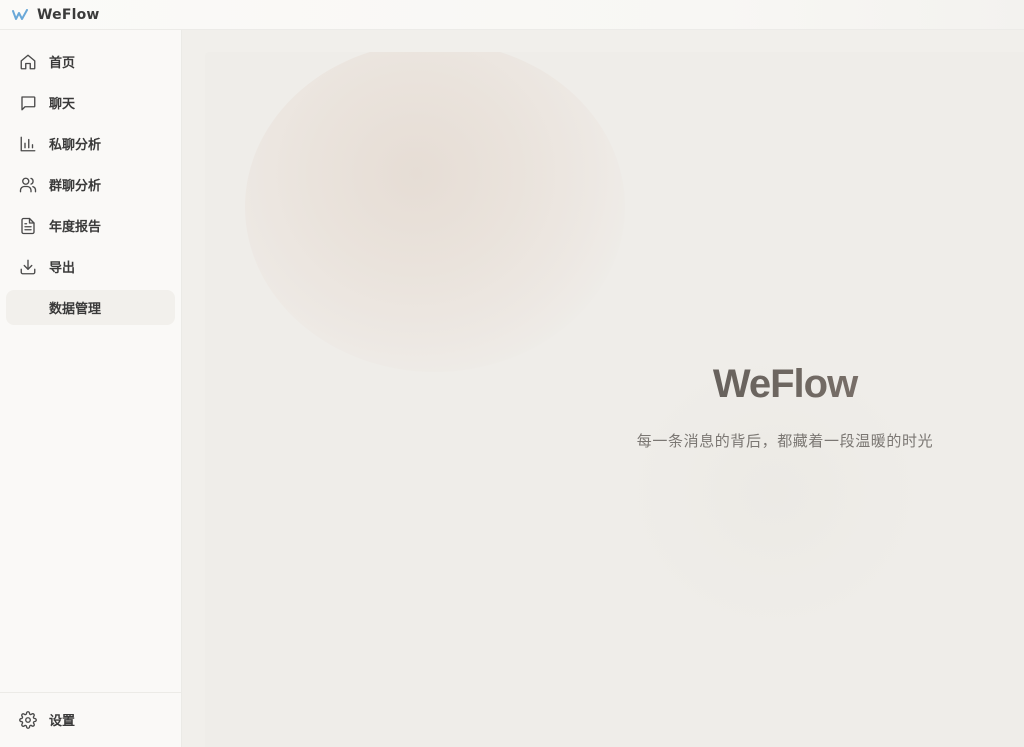 Image resolution: width=1024 pixels, height=747 pixels. Describe the element at coordinates (785, 441) in the screenshot. I see `welcome-subtitle: 每一条消息的背后，都藏着一段温暖的时光` at that location.